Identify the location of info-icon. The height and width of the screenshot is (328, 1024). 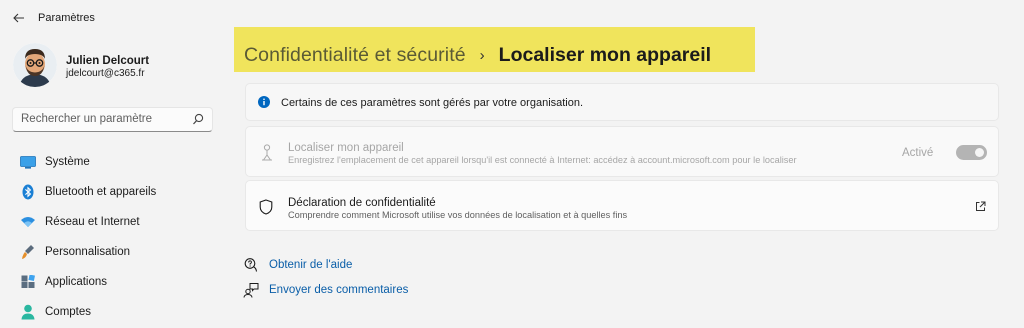
(264, 102).